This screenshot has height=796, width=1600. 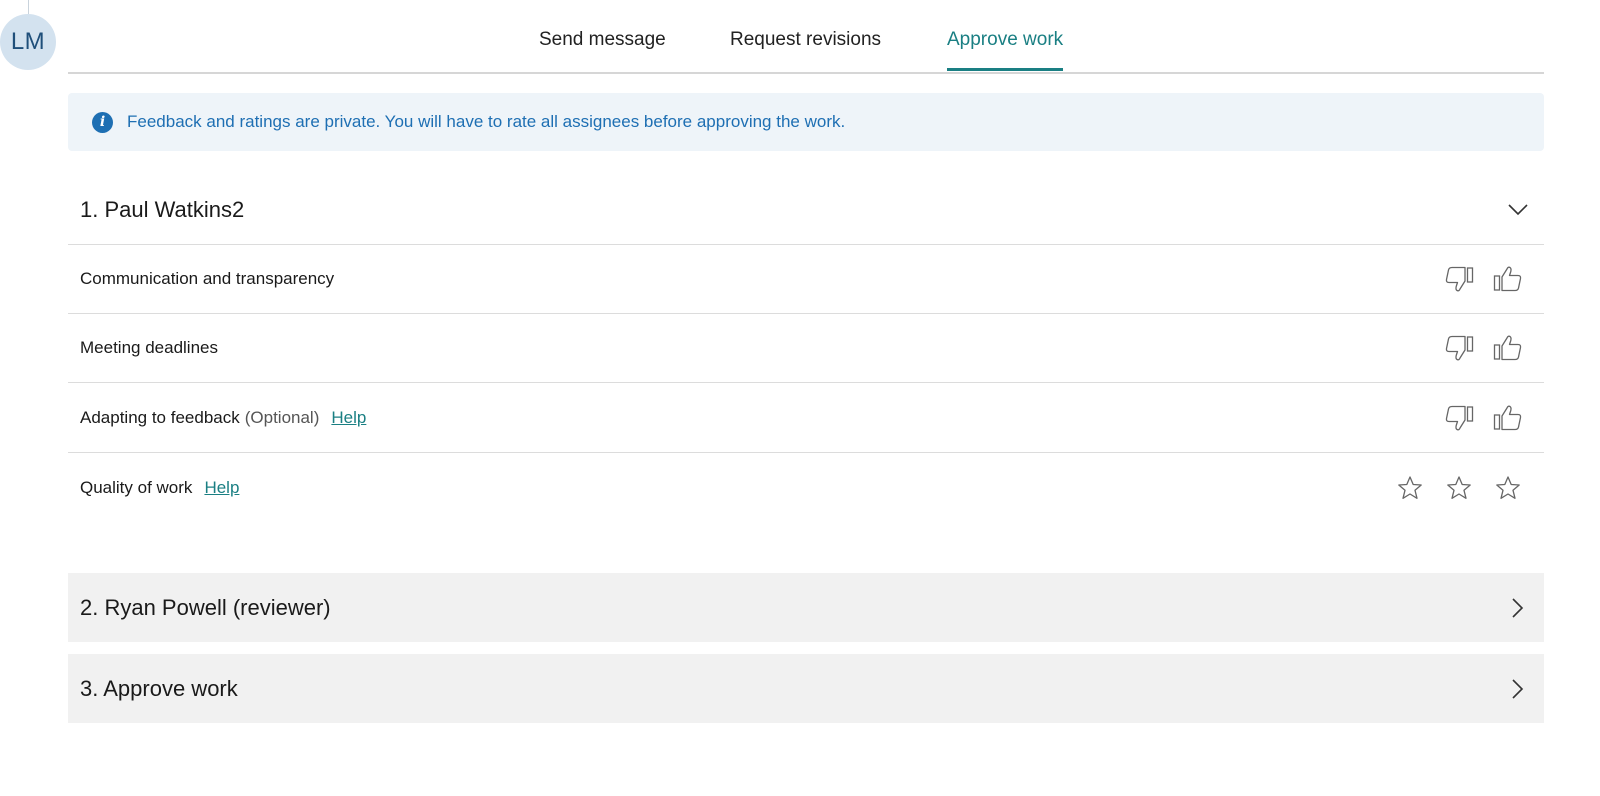 I want to click on avatar: LM, so click(x=28, y=42).